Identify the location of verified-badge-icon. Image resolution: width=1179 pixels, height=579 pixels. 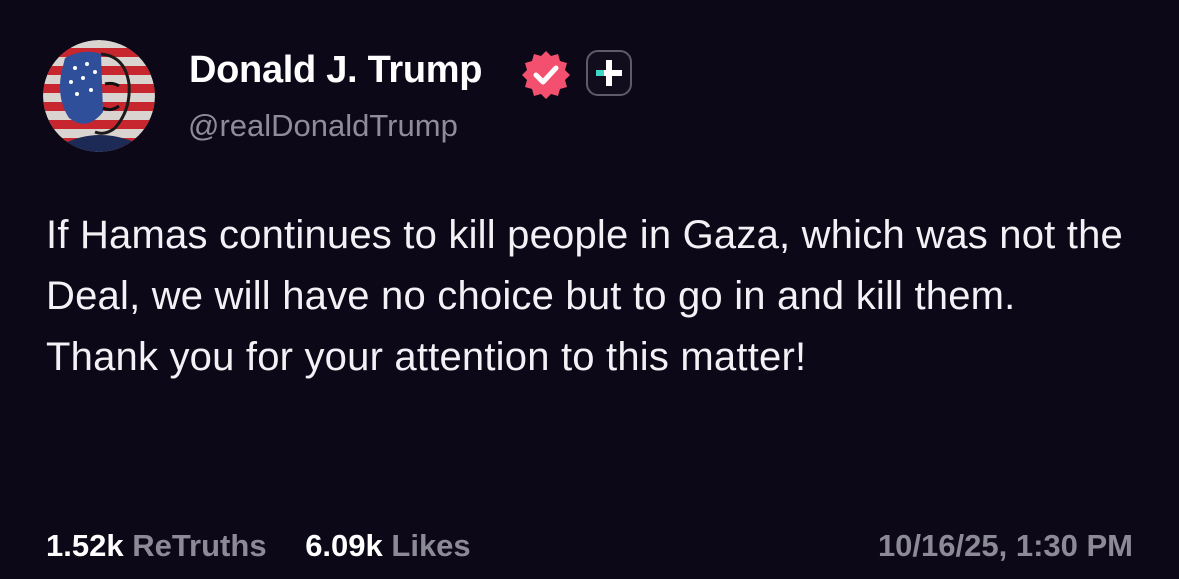
(546, 75).